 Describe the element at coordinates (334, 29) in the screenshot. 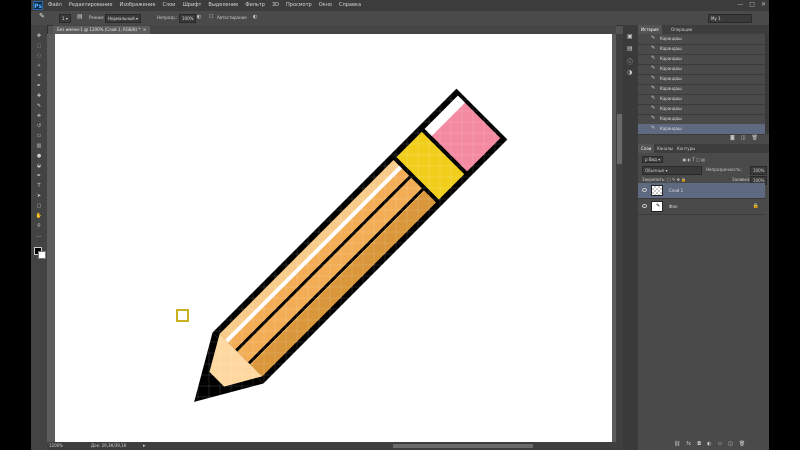

I see `document-tab-bar: Без имени-1 @ 1200% (Слой 1, RGB/8) * ×` at that location.